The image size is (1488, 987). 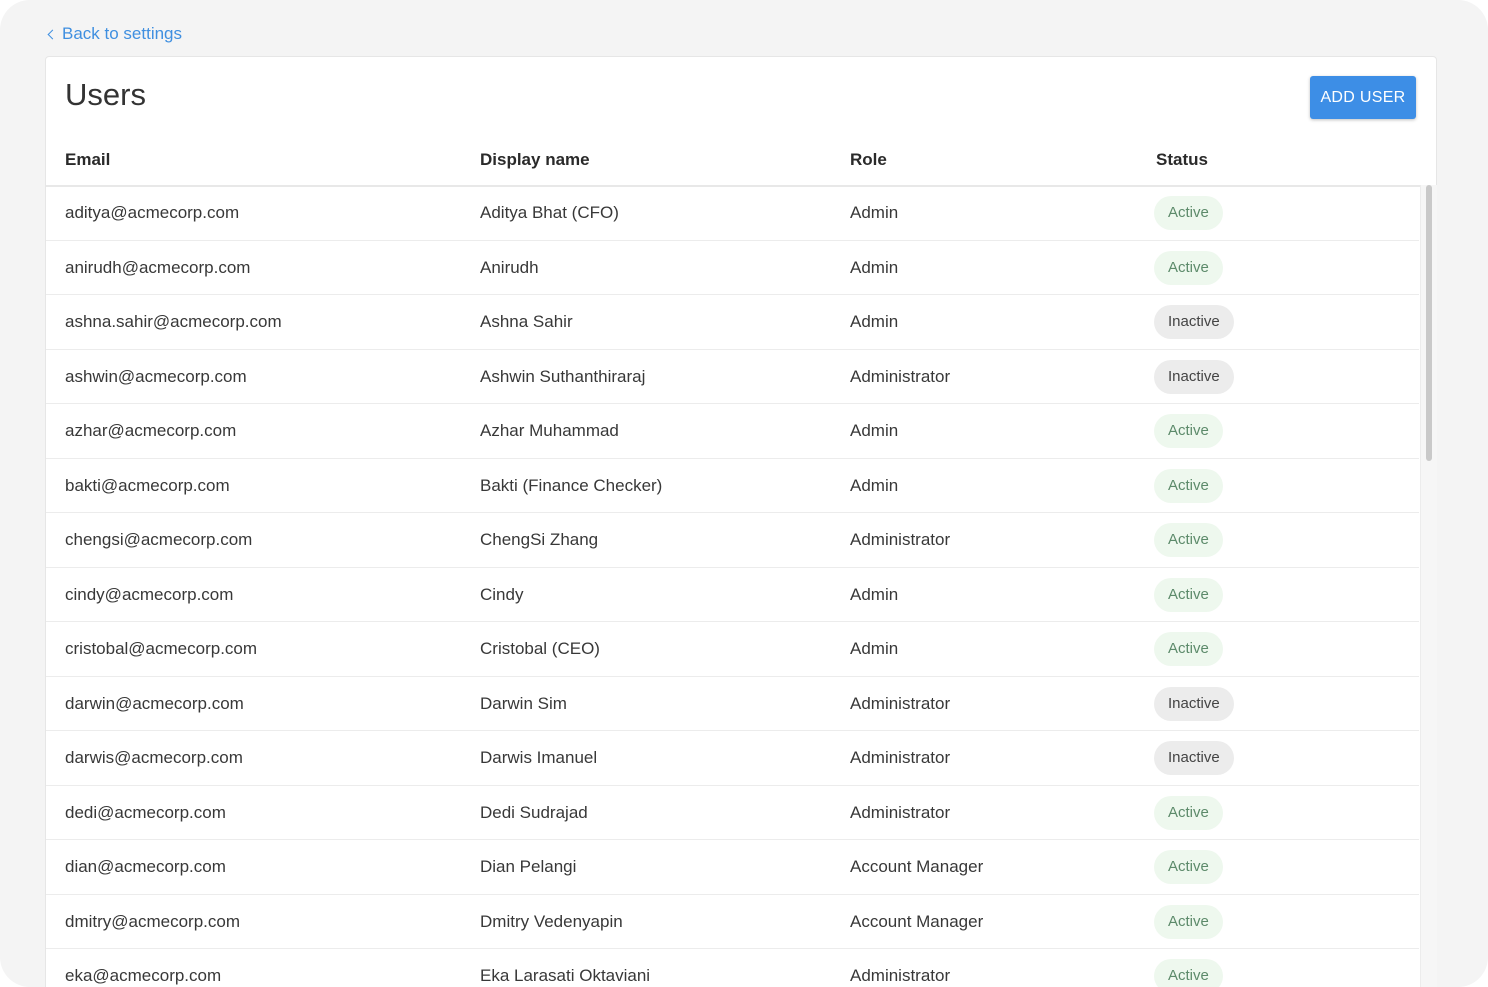 What do you see at coordinates (87, 160) in the screenshot?
I see `column-header-email: Email` at bounding box center [87, 160].